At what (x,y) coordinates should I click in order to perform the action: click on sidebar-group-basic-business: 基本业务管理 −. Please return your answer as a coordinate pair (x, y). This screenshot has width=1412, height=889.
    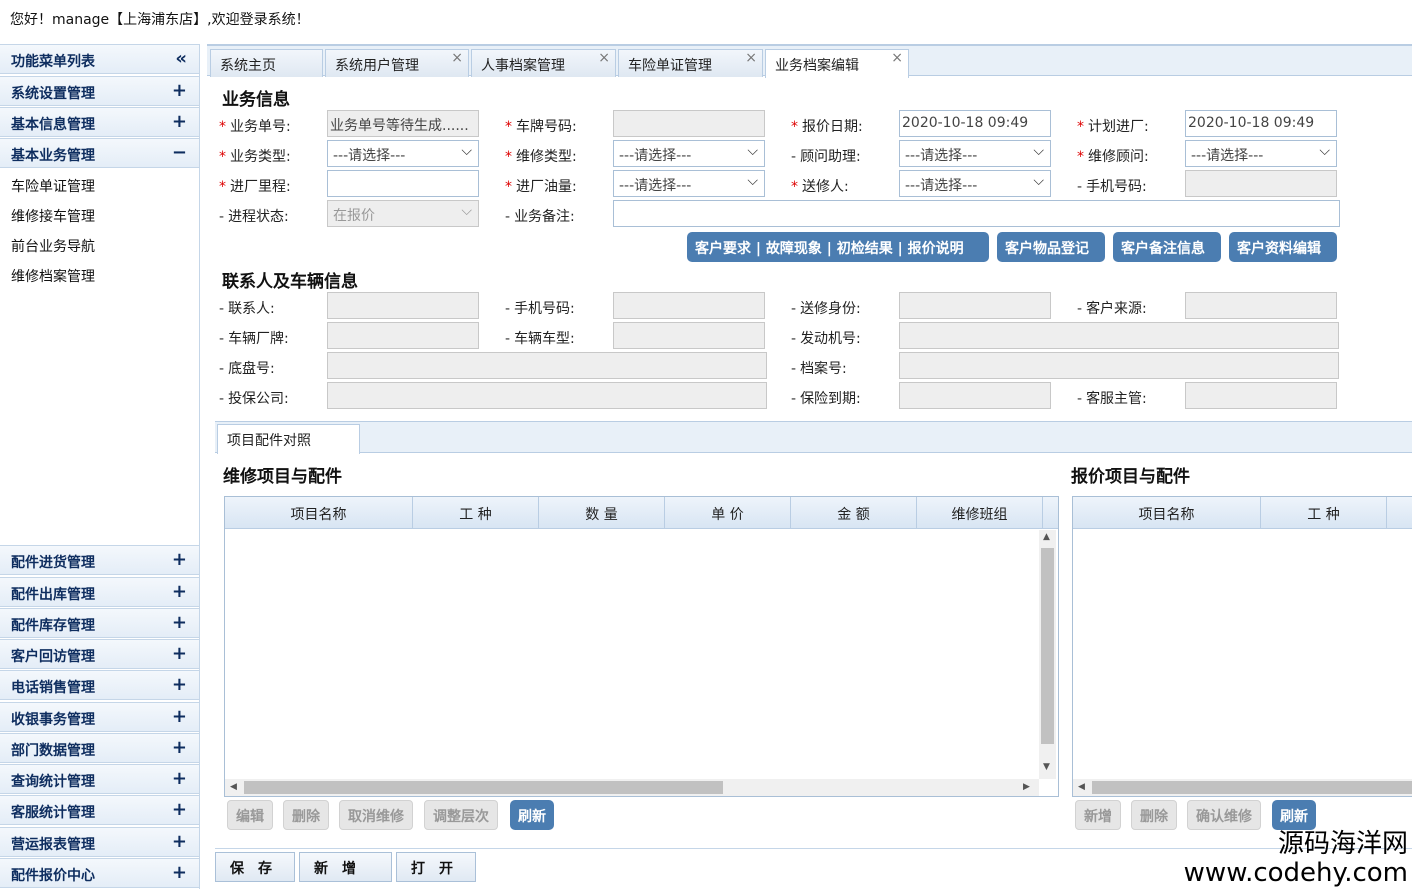
    Looking at the image, I should click on (99, 153).